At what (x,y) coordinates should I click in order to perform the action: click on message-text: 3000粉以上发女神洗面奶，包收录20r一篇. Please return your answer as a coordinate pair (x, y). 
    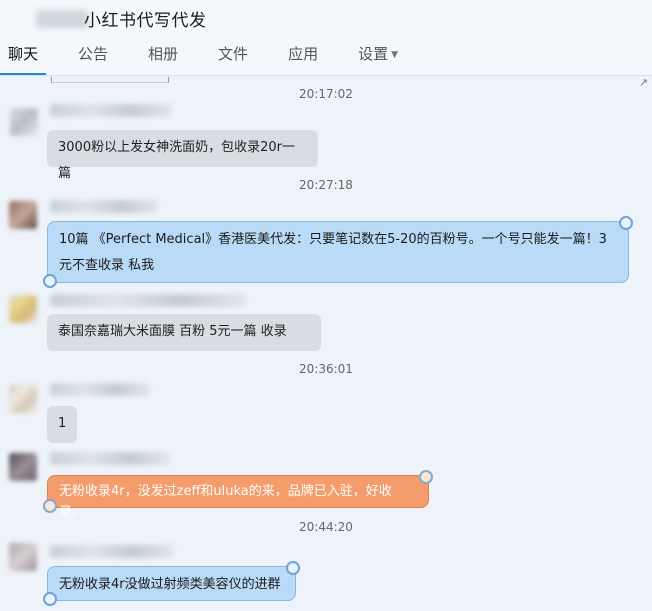
    Looking at the image, I should click on (176, 160).